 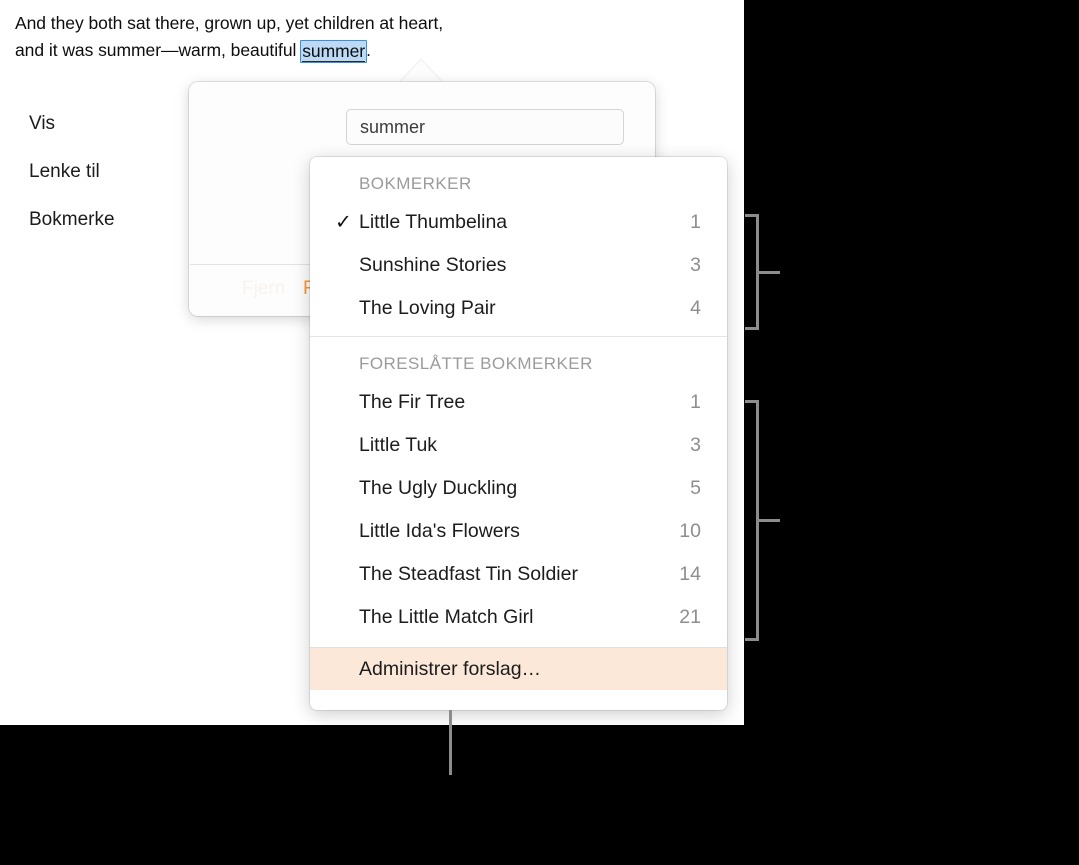 What do you see at coordinates (695, 308) in the screenshot?
I see `menu-item-count: 4` at bounding box center [695, 308].